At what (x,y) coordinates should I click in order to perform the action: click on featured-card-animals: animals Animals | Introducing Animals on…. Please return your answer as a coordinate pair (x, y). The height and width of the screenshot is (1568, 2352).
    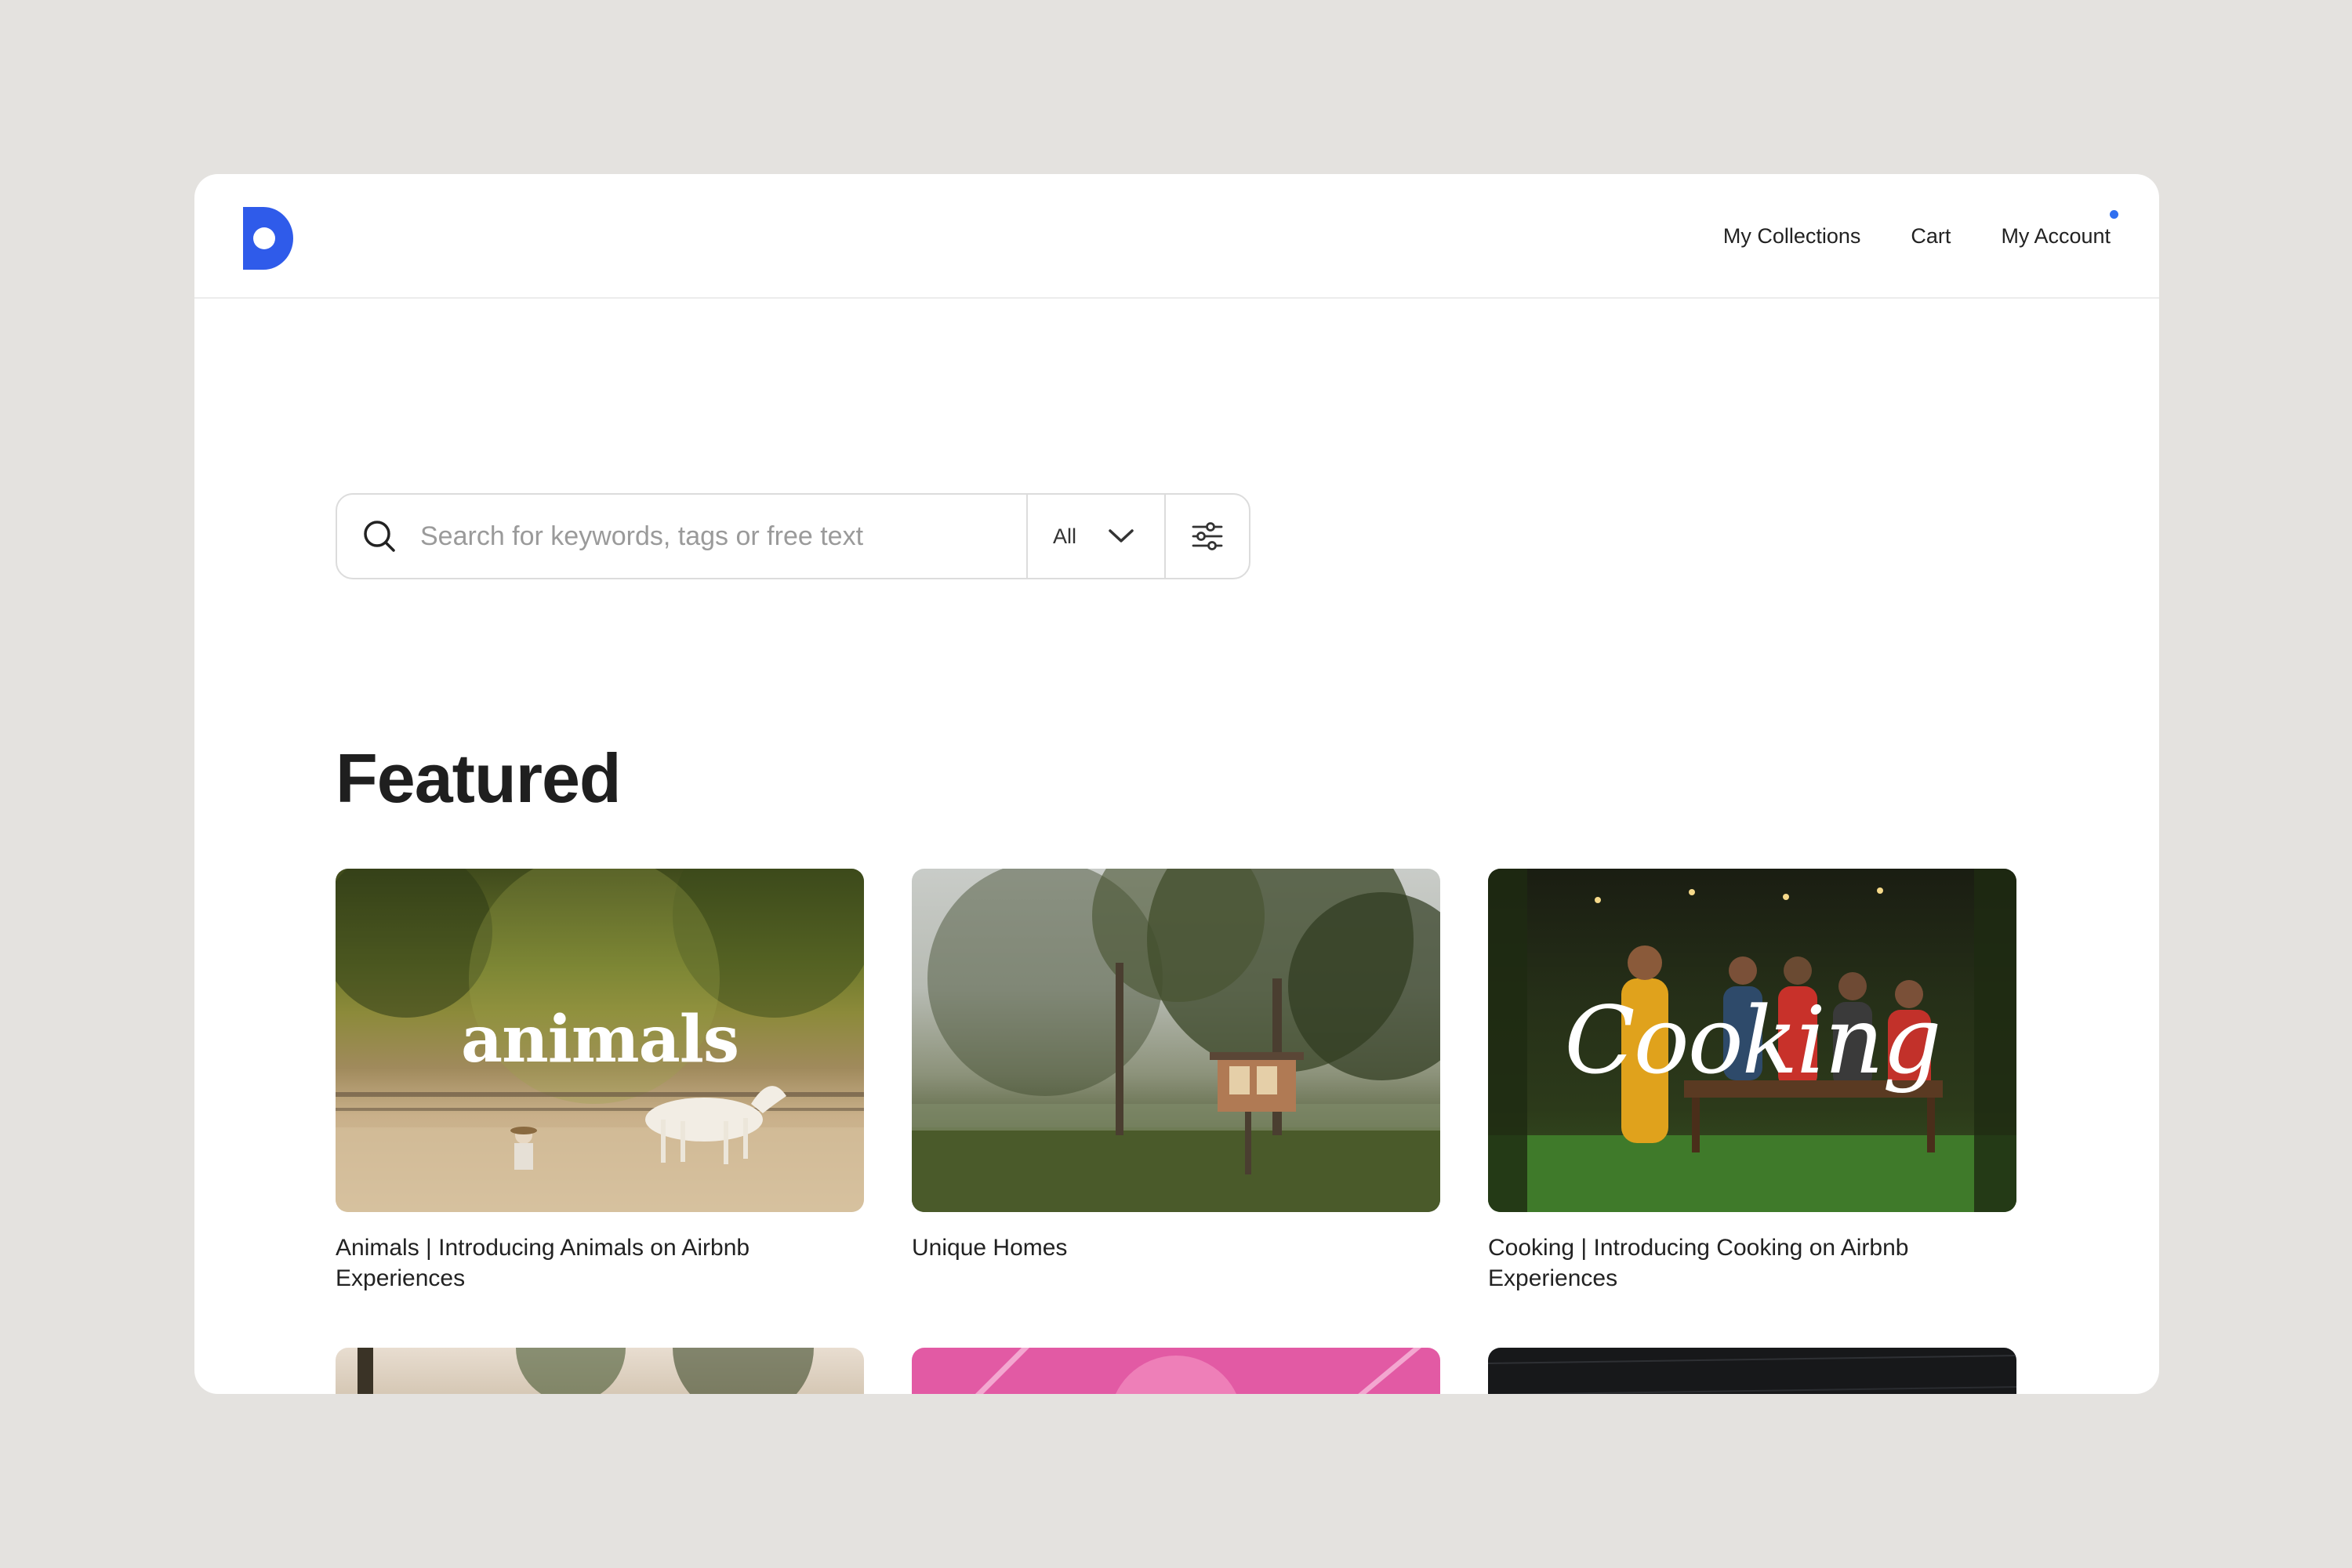
    Looking at the image, I should click on (600, 1081).